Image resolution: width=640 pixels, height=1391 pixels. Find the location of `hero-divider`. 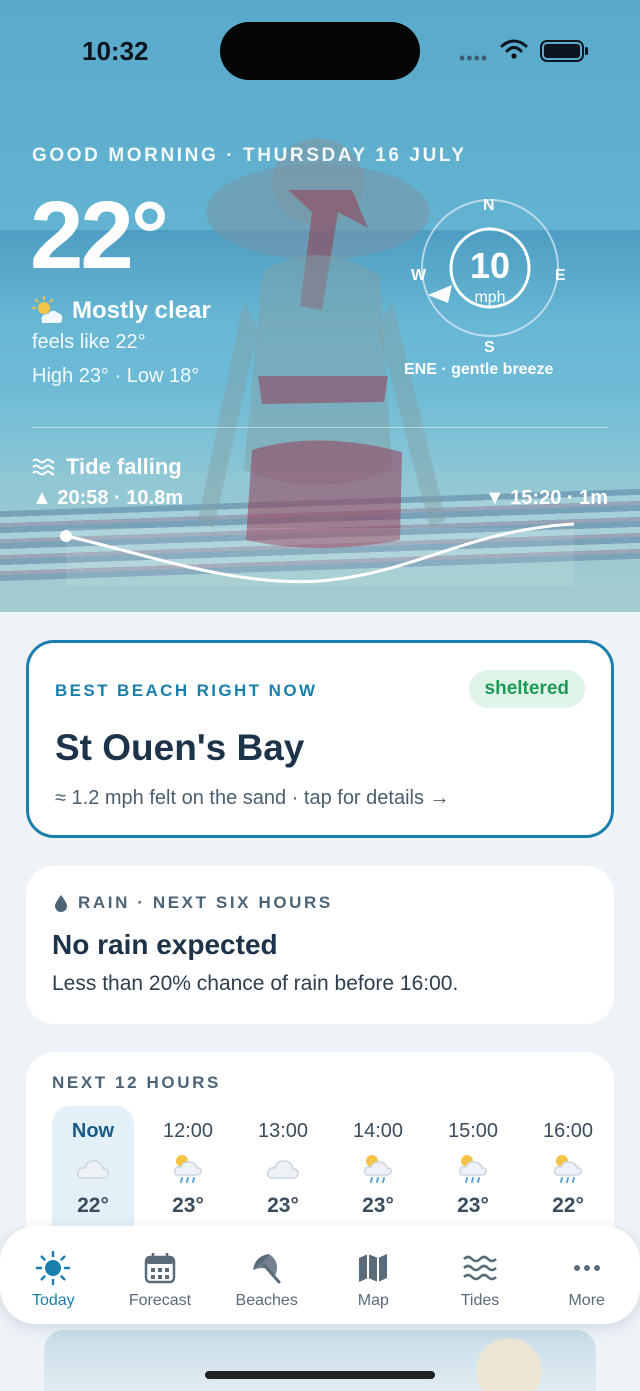

hero-divider is located at coordinates (320, 427).